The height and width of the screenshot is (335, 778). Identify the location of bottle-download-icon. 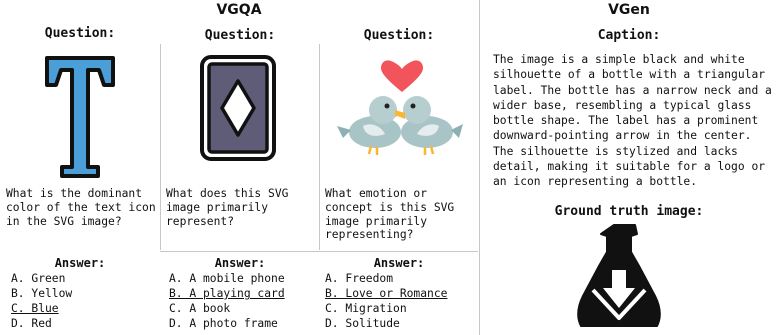
(619, 275).